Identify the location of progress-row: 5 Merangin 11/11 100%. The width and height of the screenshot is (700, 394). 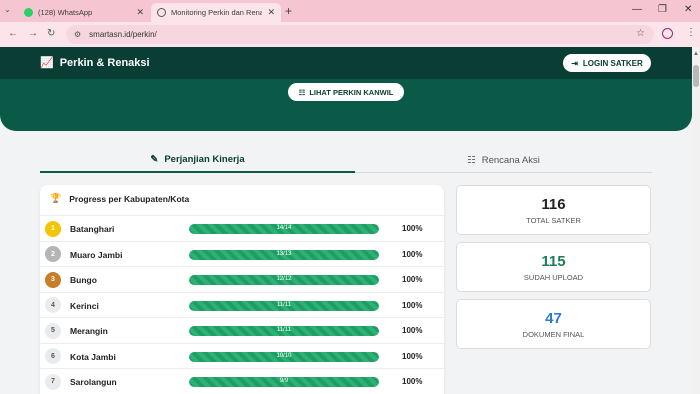
(242, 330).